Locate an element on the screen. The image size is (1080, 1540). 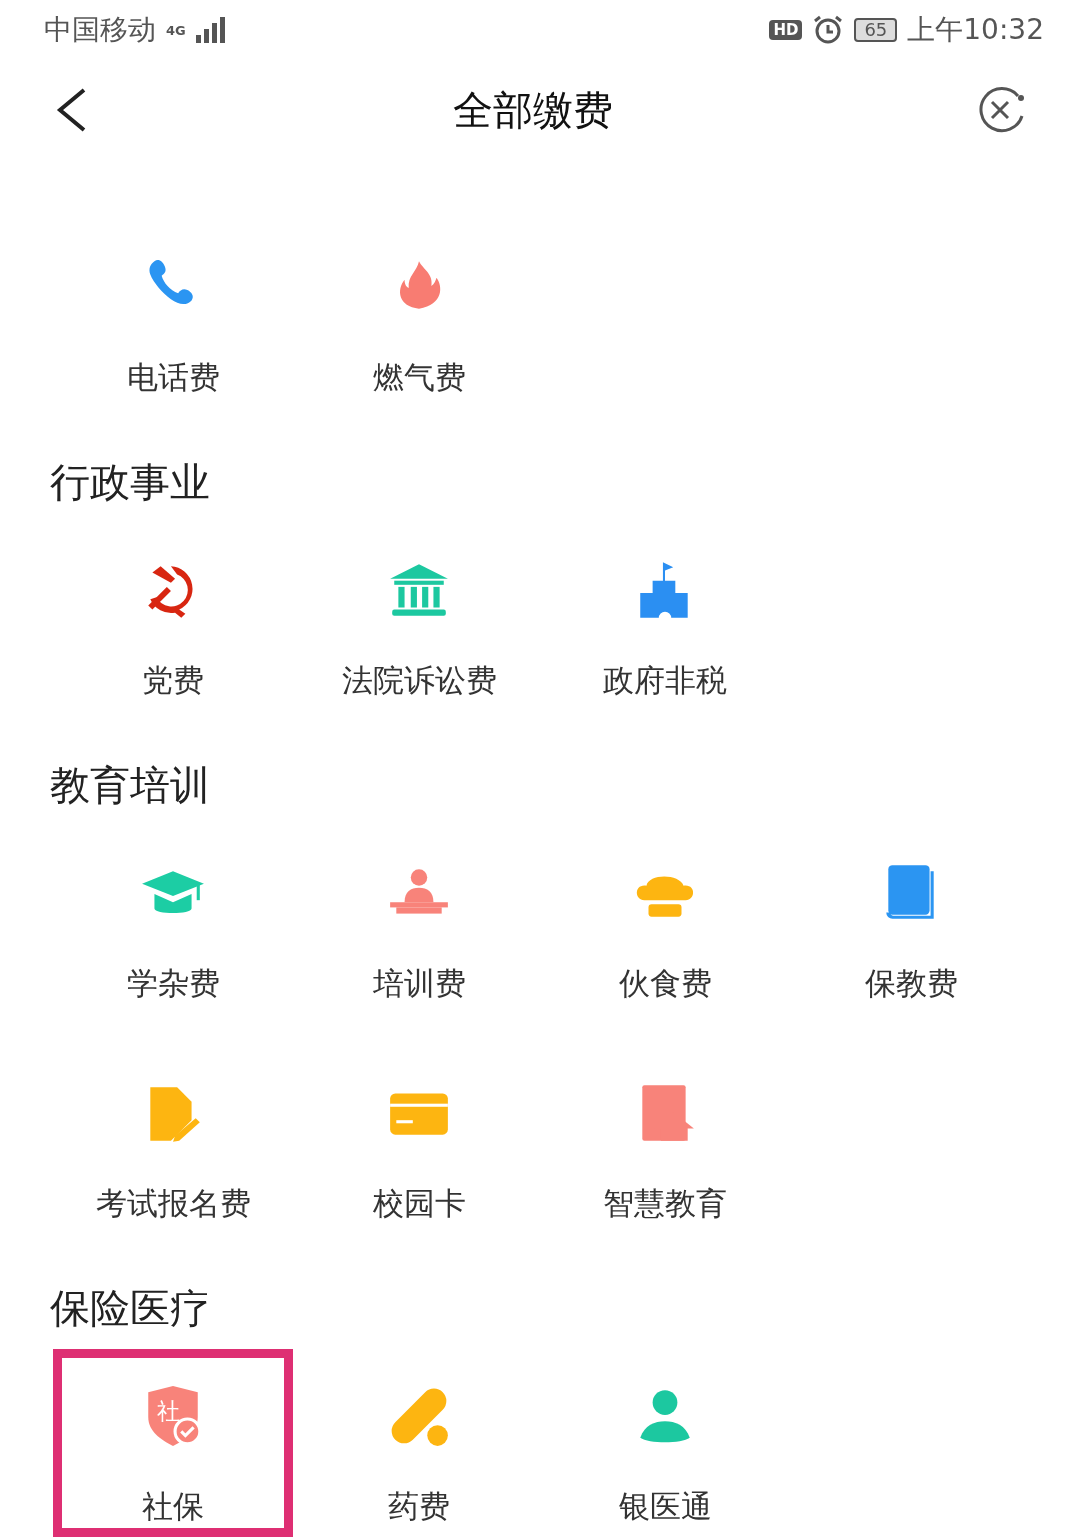
hd-badge: HD is located at coordinates (786, 30).